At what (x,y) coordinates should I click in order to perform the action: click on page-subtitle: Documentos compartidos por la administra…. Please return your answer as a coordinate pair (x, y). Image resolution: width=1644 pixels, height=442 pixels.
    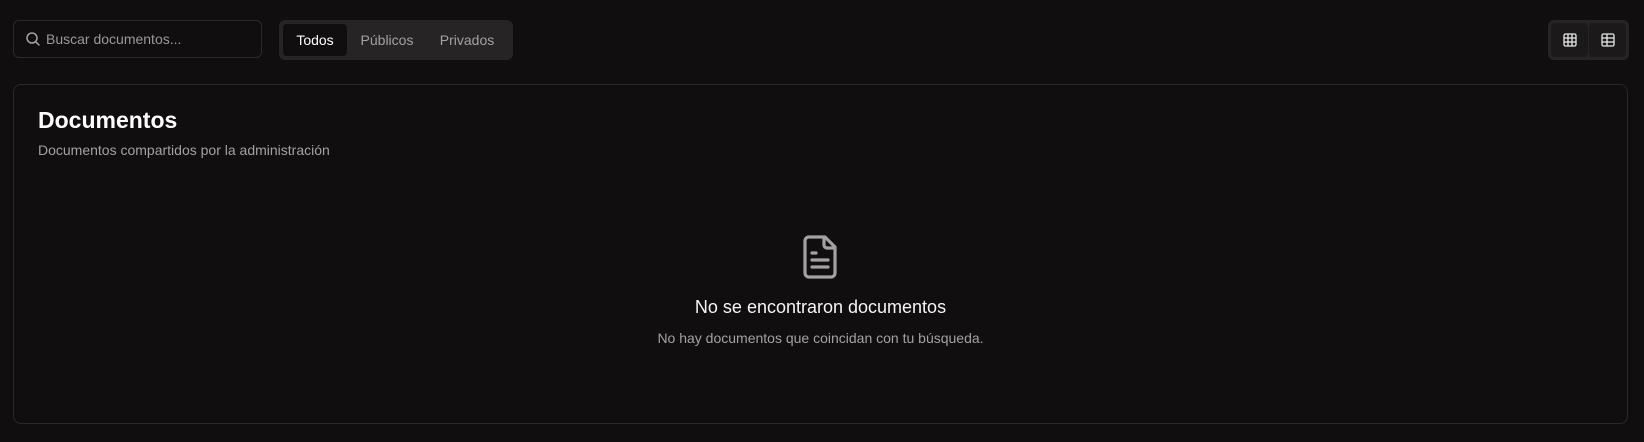
    Looking at the image, I should click on (184, 150).